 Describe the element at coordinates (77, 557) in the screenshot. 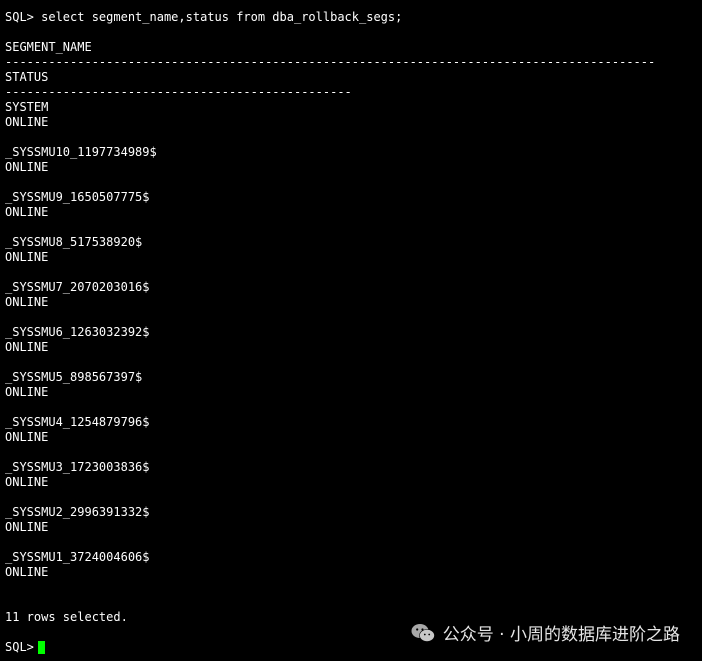

I see `row-segment-name: _SYSSMU1_3724004606$` at that location.